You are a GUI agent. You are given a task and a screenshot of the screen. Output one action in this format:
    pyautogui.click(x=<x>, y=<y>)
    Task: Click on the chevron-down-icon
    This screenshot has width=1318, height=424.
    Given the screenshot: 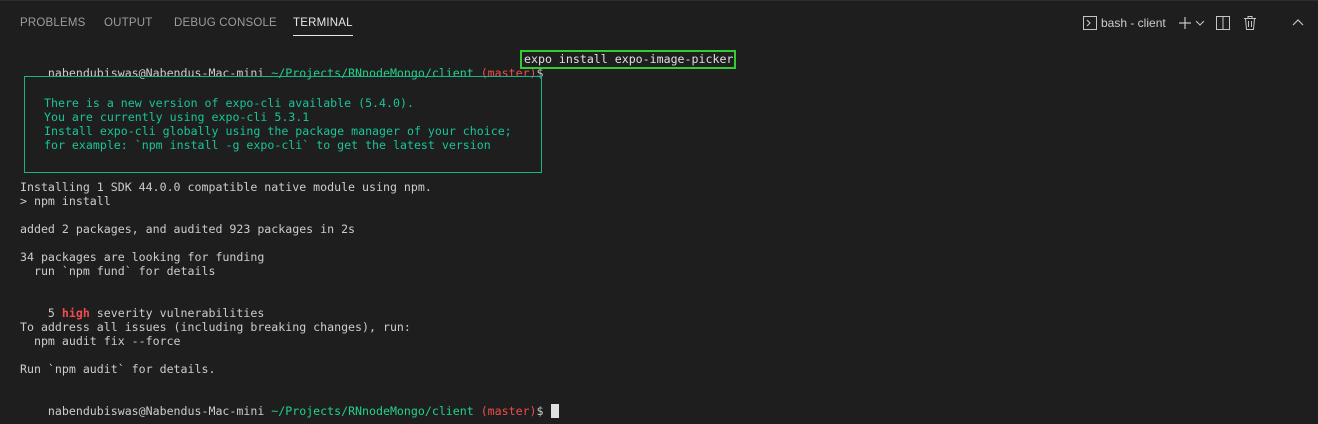 What is the action you would take?
    pyautogui.click(x=1200, y=23)
    